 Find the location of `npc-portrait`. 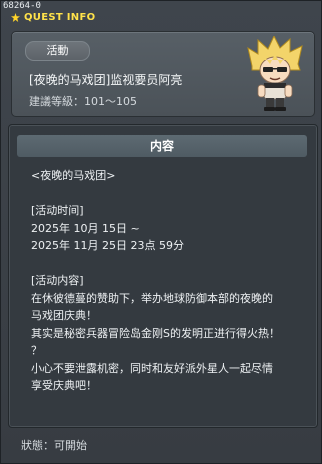

npc-portrait is located at coordinates (275, 73).